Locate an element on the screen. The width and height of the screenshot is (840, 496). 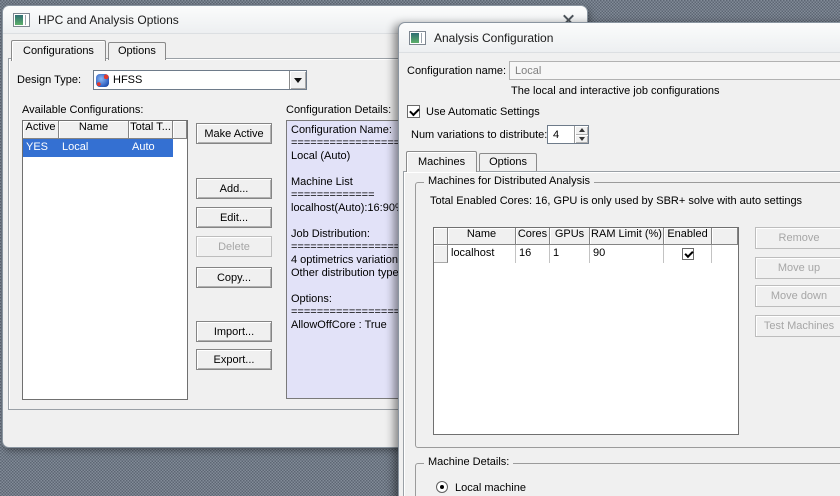
details-line: Configuration Name: is located at coordinates (341, 130).